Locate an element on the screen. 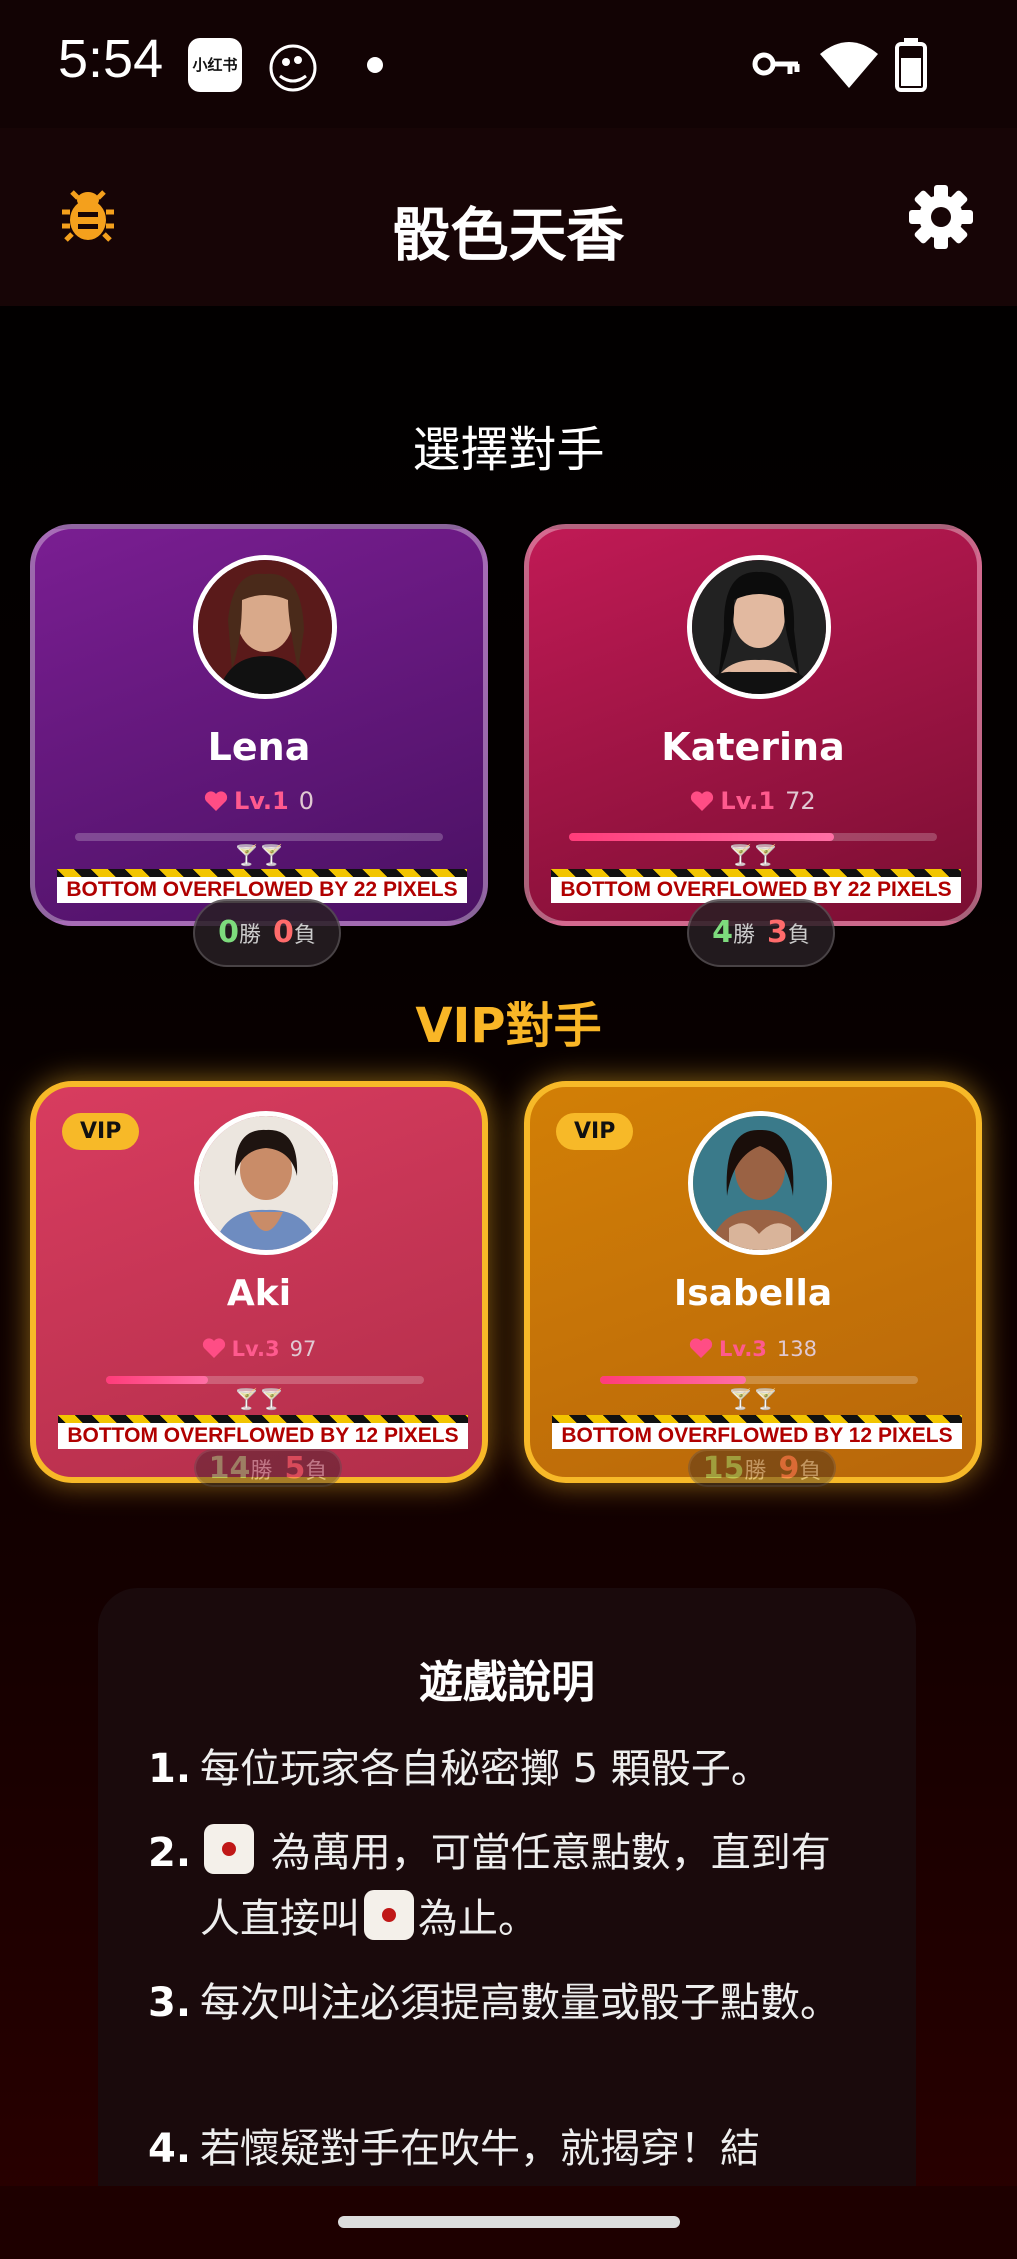 The image size is (1017, 2259). losses-count: 5 is located at coordinates (295, 1468).